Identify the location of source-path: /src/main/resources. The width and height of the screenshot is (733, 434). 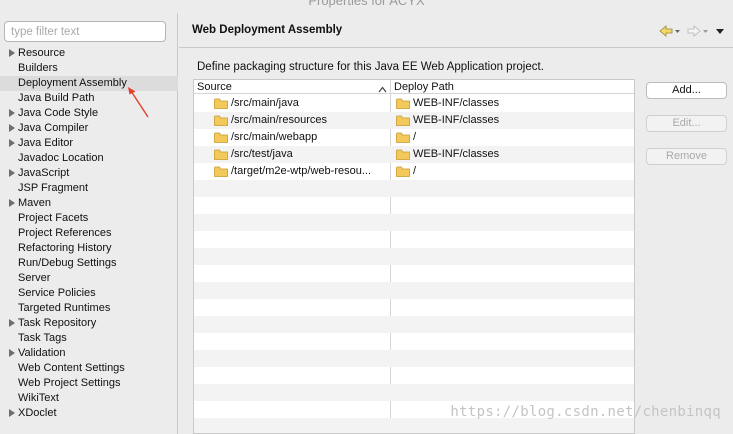
(279, 120).